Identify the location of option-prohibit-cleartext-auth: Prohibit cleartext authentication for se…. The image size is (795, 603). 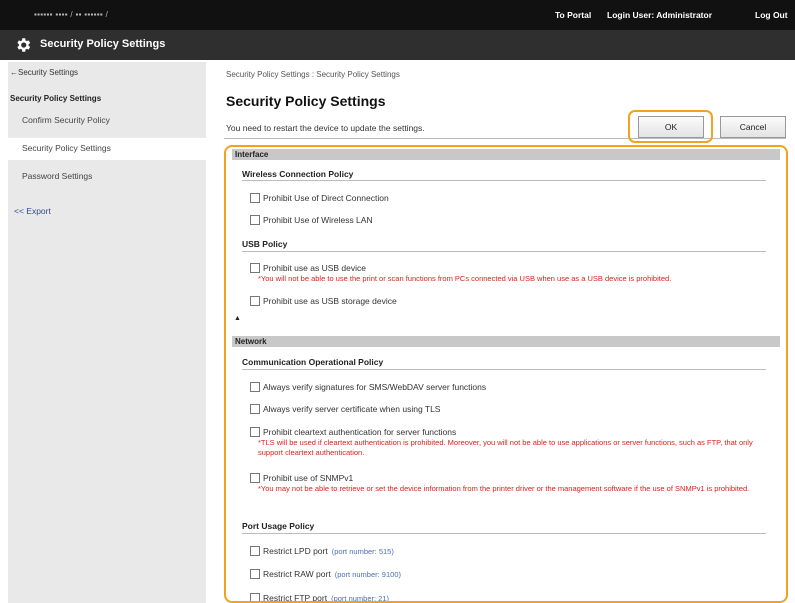
(353, 432).